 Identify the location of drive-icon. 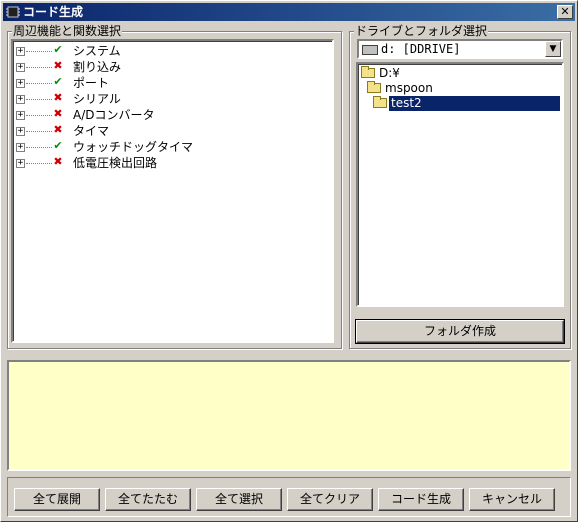
(370, 50).